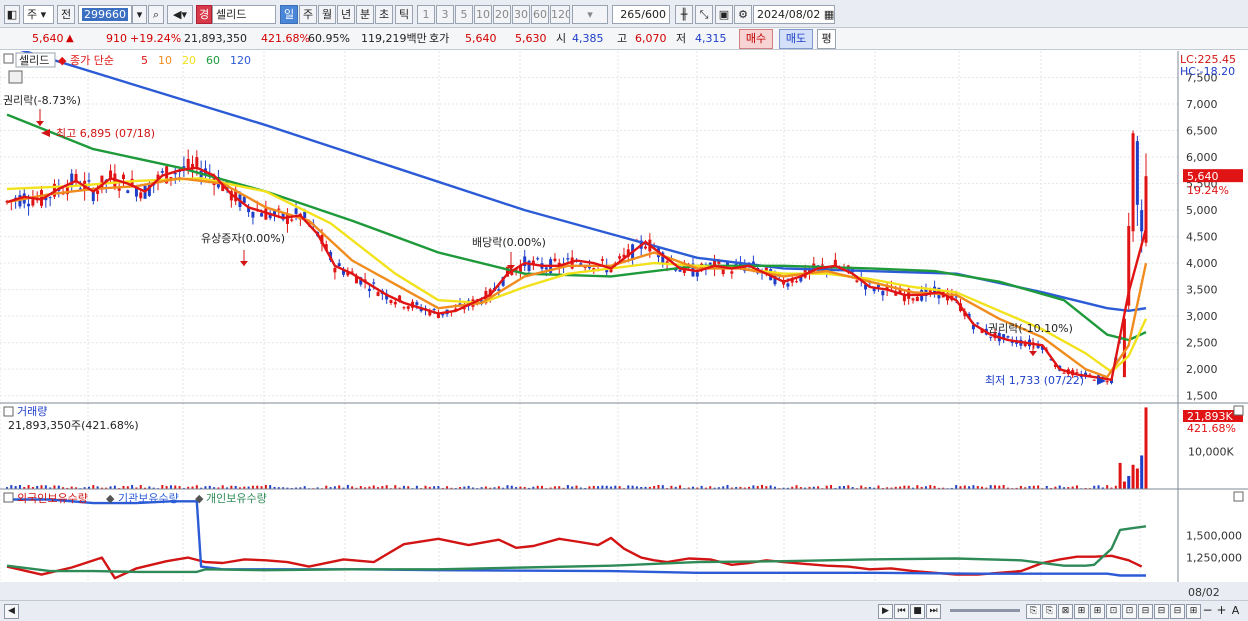  Describe the element at coordinates (1202, 131) in the screenshot. I see `y-tick-label: 6,500` at that location.